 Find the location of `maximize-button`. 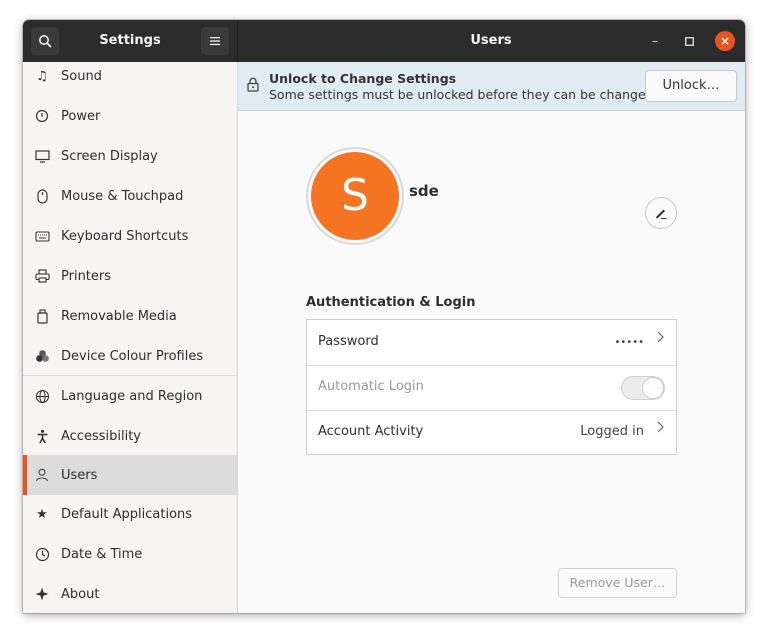

maximize-button is located at coordinates (689, 41).